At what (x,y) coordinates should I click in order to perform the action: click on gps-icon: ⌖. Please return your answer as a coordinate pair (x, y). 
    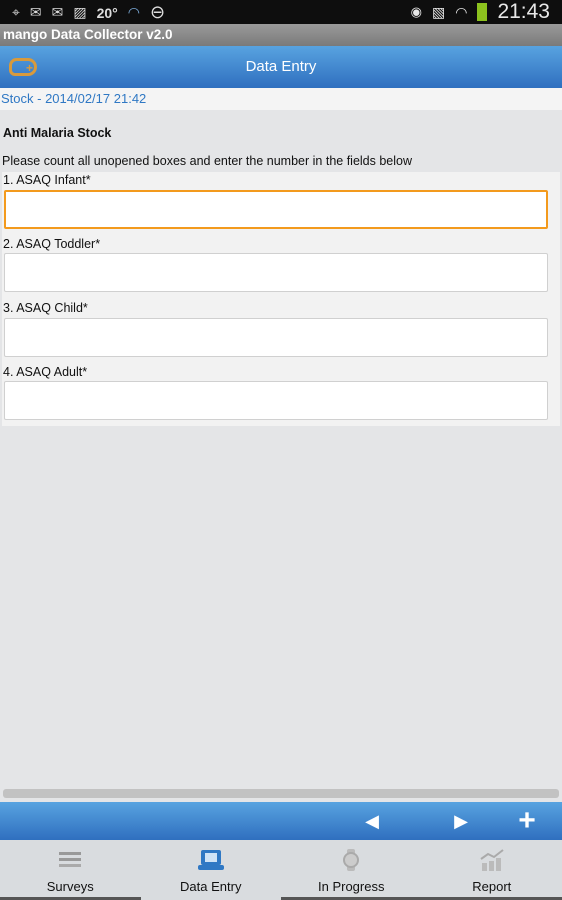
    Looking at the image, I should click on (16, 12).